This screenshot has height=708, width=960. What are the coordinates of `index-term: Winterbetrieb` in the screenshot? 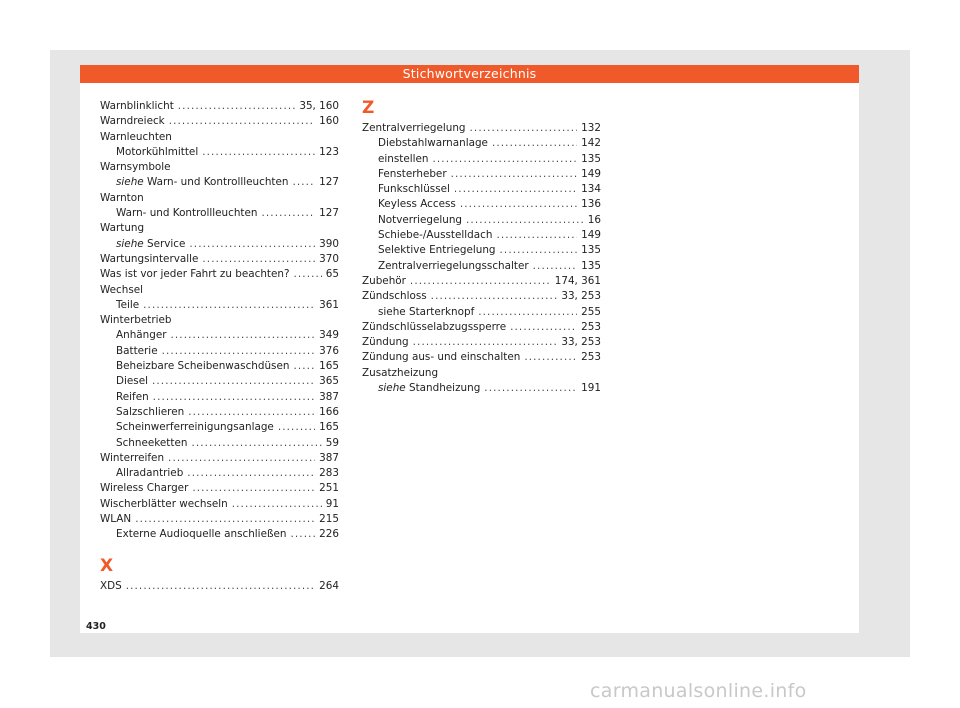 It's located at (135, 320).